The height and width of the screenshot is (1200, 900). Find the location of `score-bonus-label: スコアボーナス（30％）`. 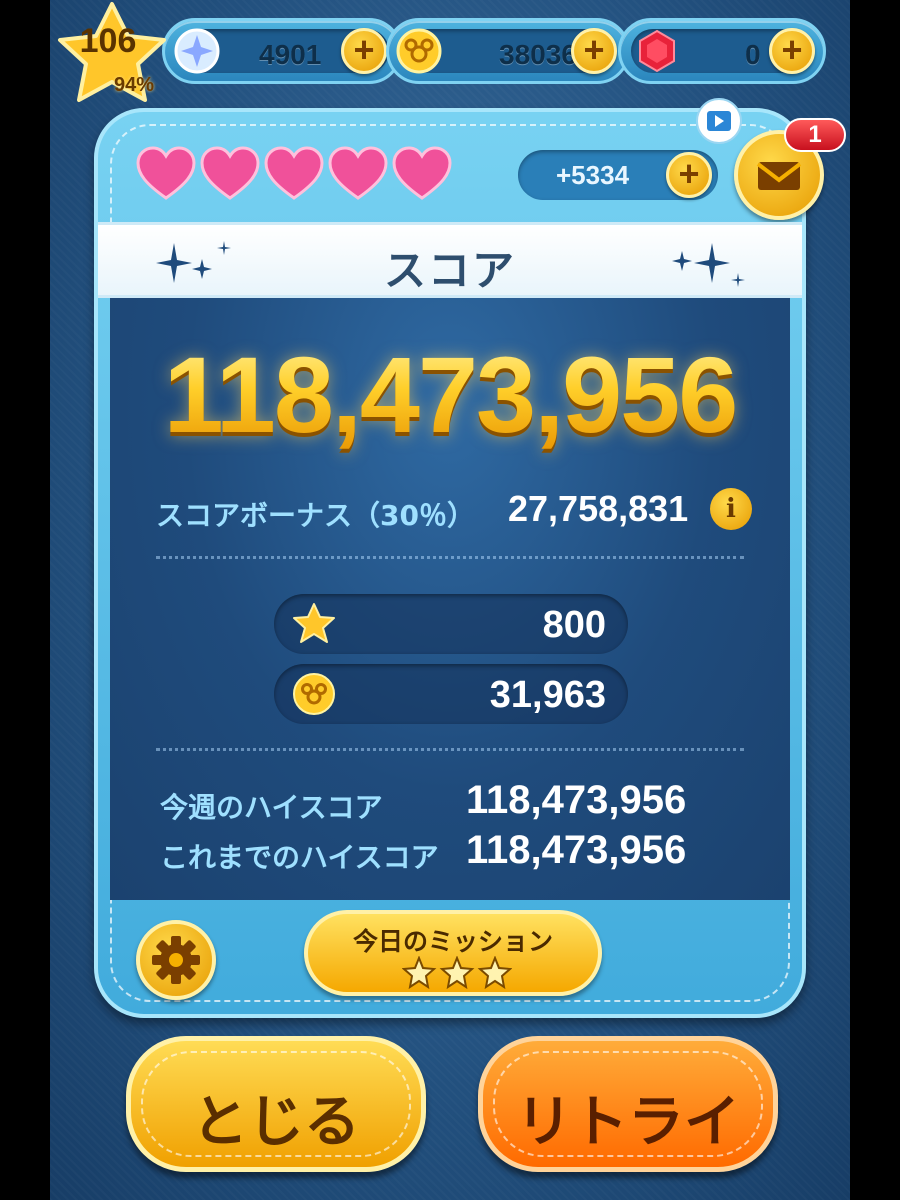

score-bonus-label: スコアボーナス（30％） is located at coordinates (315, 515).